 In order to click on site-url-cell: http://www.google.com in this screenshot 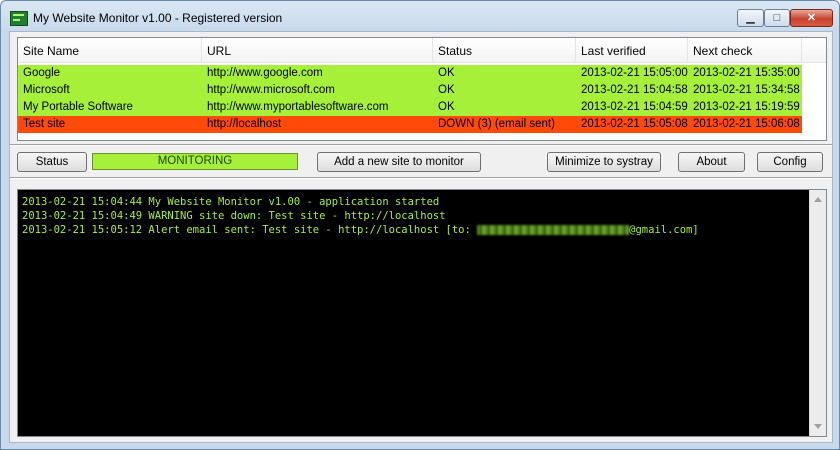, I will do `click(265, 73)`.